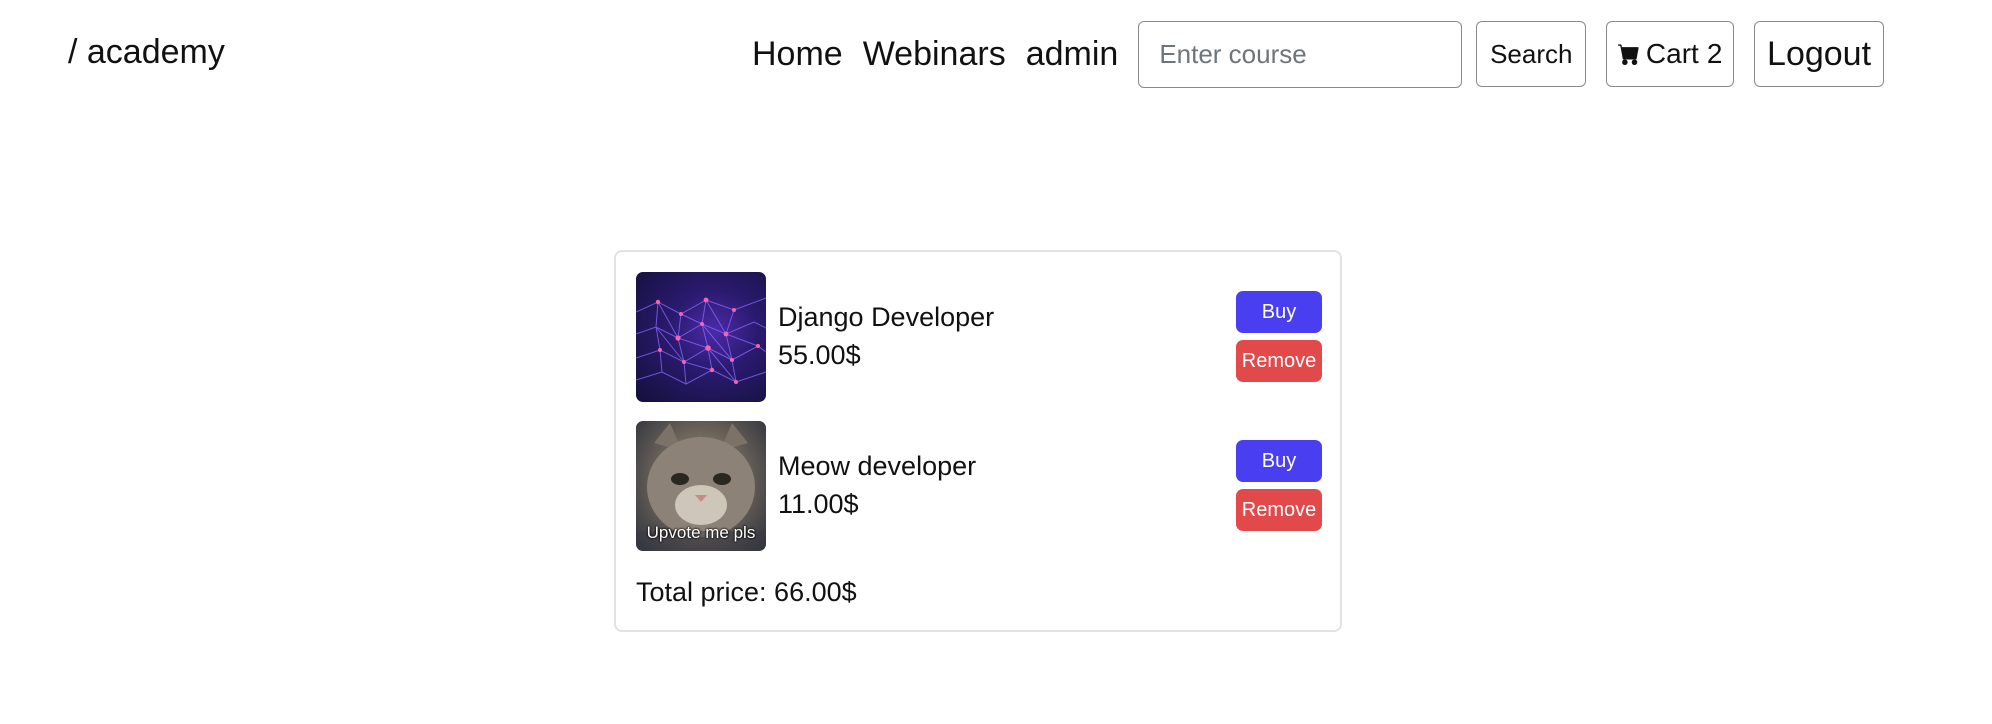  Describe the element at coordinates (818, 504) in the screenshot. I see `course-price: 11.00$` at that location.